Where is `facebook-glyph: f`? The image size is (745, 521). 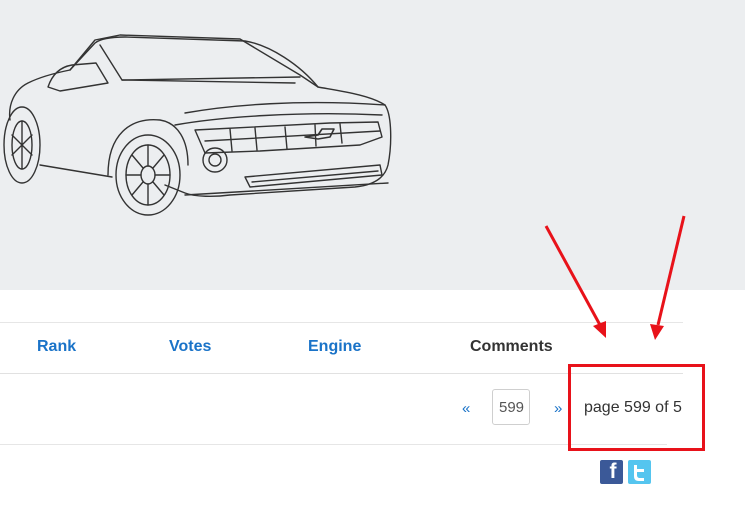
facebook-glyph: f is located at coordinates (613, 471).